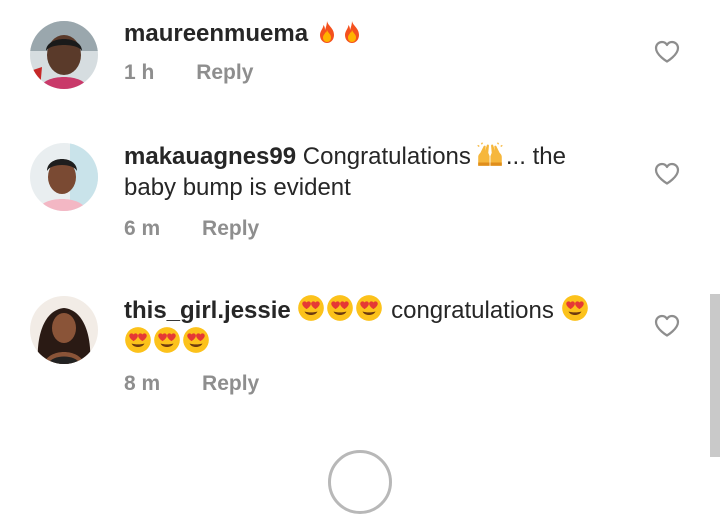  What do you see at coordinates (216, 33) in the screenshot?
I see `comment-username: maureenmuema` at bounding box center [216, 33].